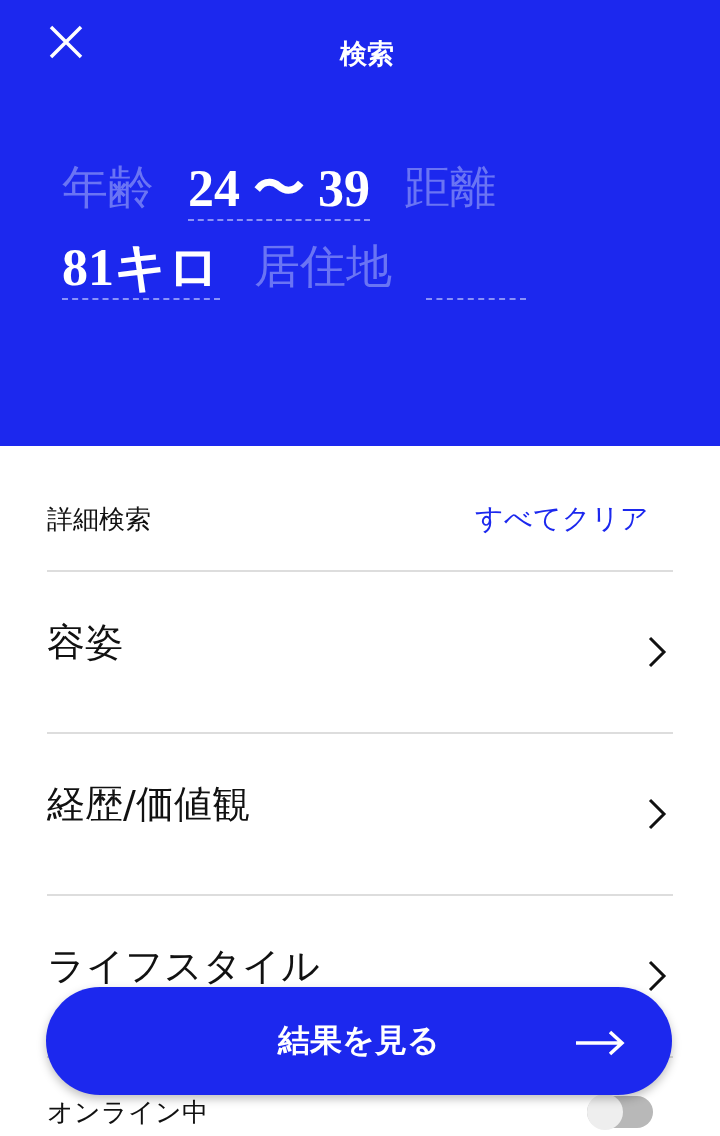 Image resolution: width=720 pixels, height=1136 pixels. Describe the element at coordinates (148, 804) in the screenshot. I see `category-label: 経歴/価値観` at that location.